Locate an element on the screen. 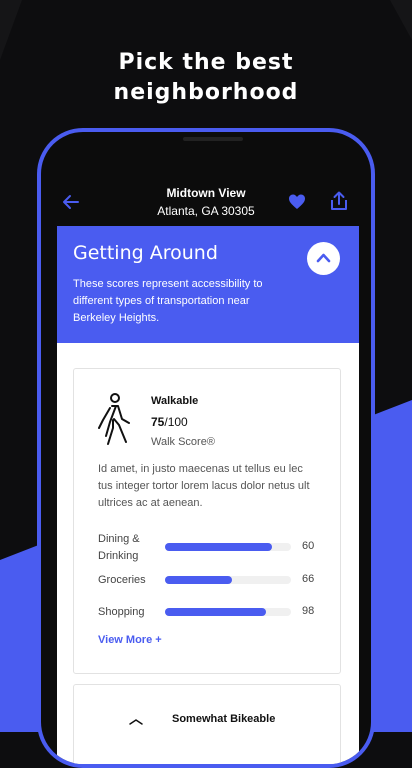 Image resolution: width=412 pixels, height=768 pixels. collapse-button is located at coordinates (323, 258).